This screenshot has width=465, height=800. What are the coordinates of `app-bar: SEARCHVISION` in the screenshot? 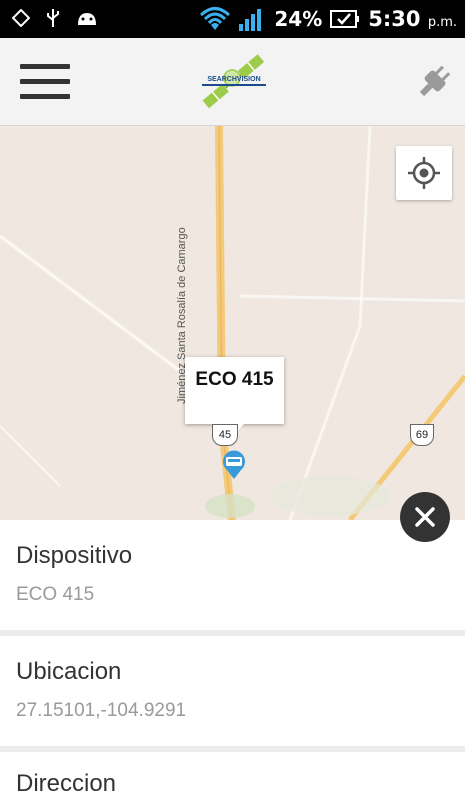 It's located at (232, 82).